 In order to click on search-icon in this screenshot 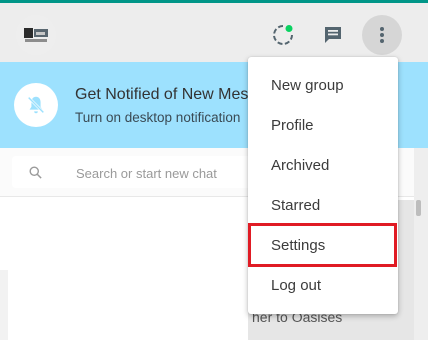, I will do `click(35, 175)`.